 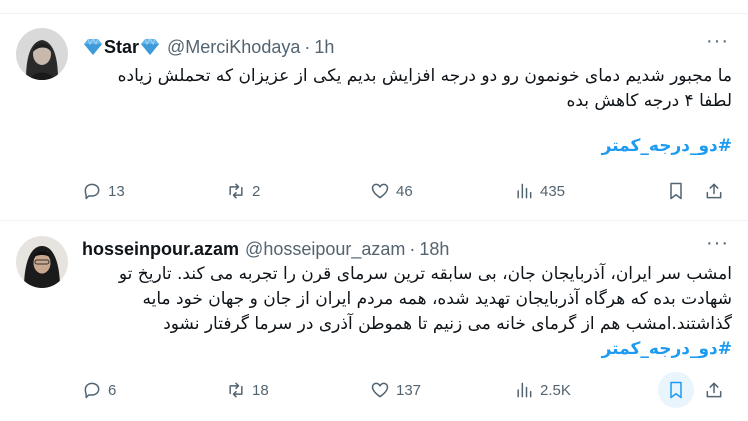 I want to click on display-name-text: hosseinpour.azam, so click(x=161, y=248).